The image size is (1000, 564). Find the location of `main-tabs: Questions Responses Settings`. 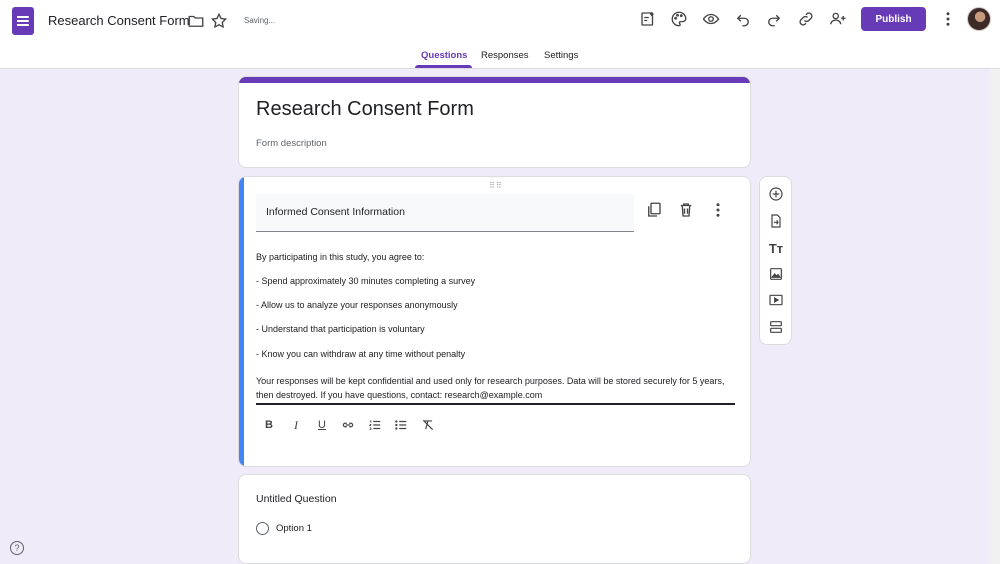

main-tabs: Questions Responses Settings is located at coordinates (500, 58).